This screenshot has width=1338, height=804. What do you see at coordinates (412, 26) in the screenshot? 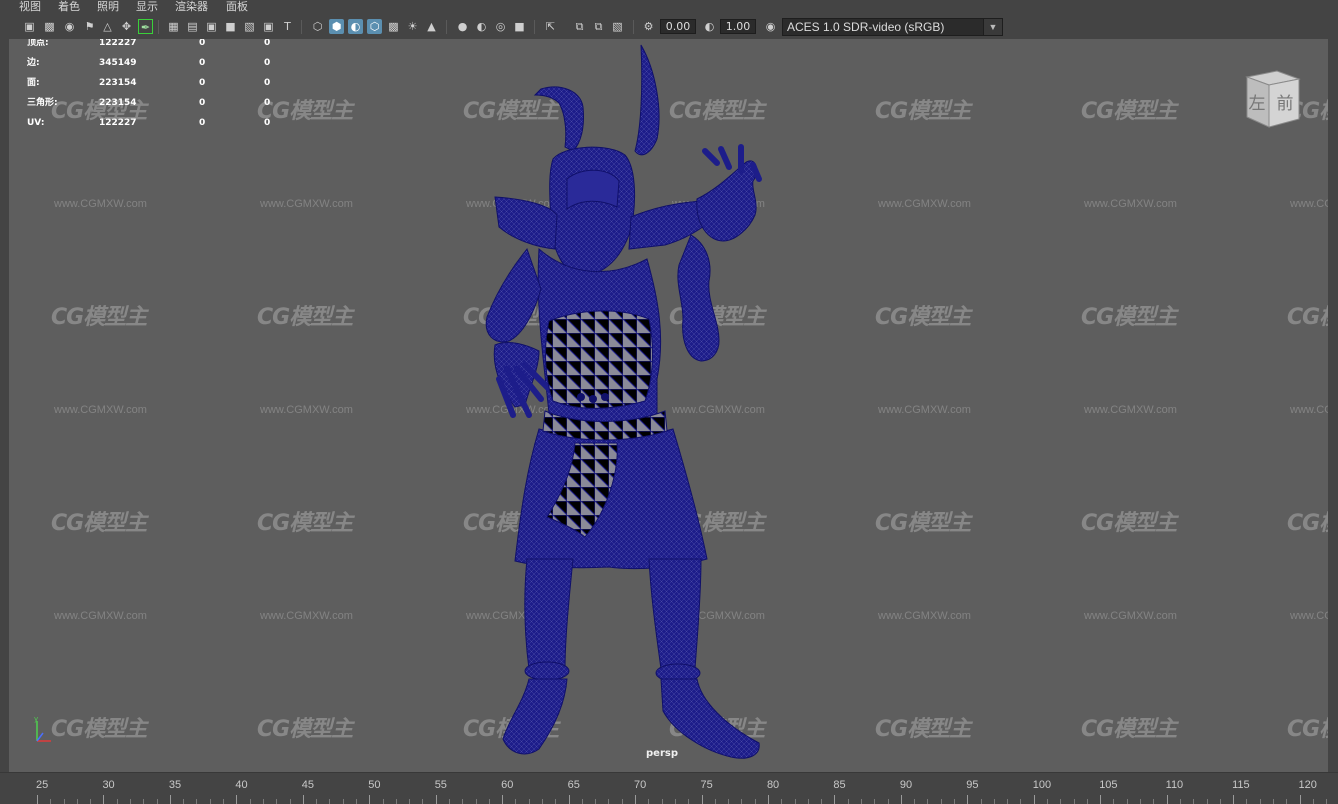
I see `lighting-icon: ☀` at bounding box center [412, 26].